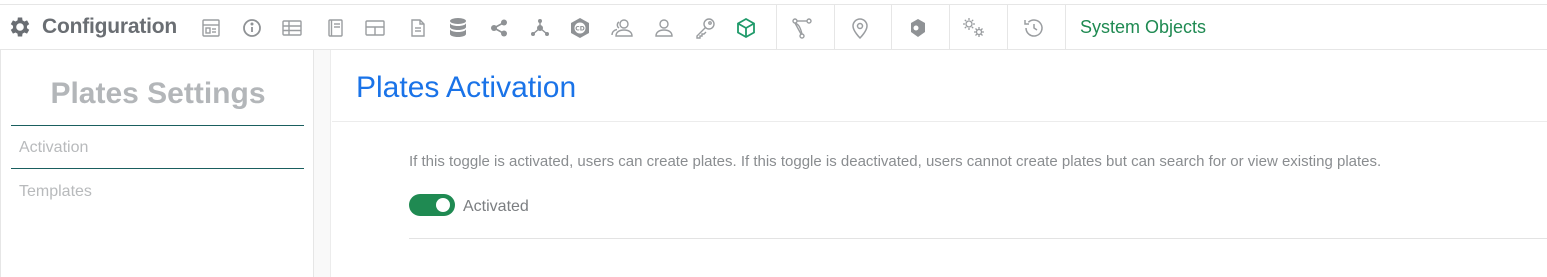 The height and width of the screenshot is (277, 1547). Describe the element at coordinates (55, 192) in the screenshot. I see `sidebar-item-templates: Templates` at that location.